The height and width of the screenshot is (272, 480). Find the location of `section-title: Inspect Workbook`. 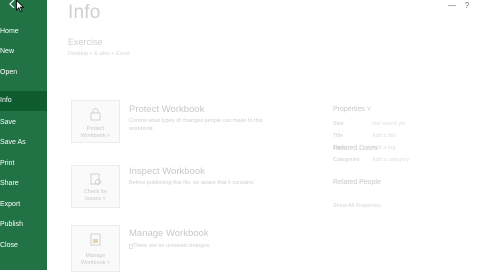

section-title: Inspect Workbook is located at coordinates (167, 171).